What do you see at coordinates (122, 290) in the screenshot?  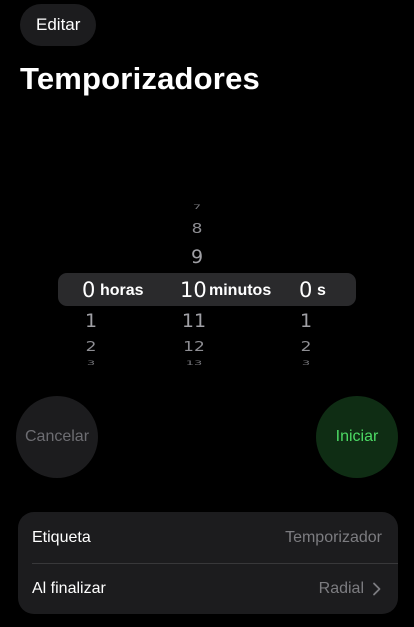 I see `hours-unit-label: horas` at bounding box center [122, 290].